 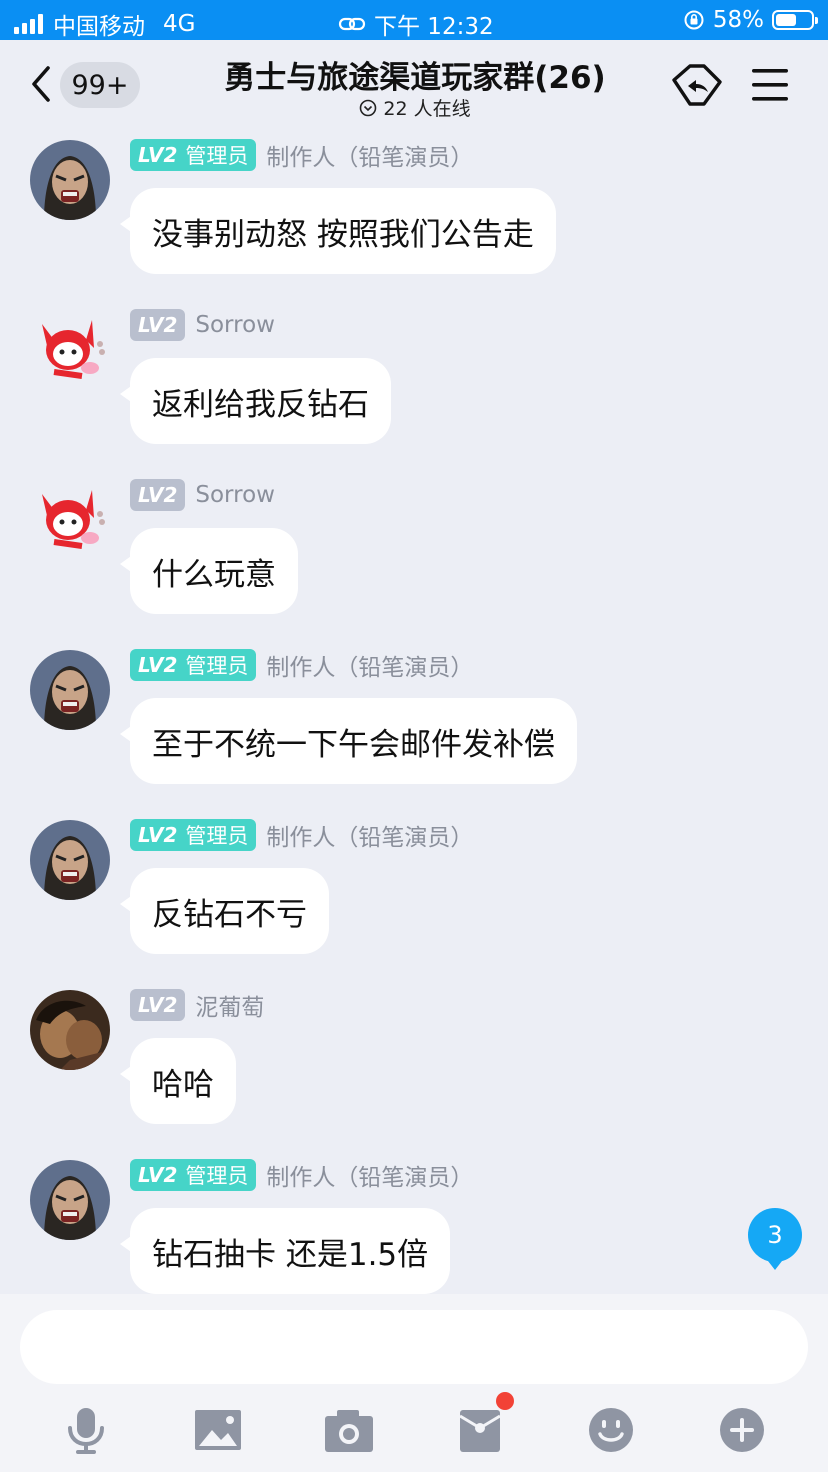 What do you see at coordinates (697, 85) in the screenshot?
I see `share-tag-icon` at bounding box center [697, 85].